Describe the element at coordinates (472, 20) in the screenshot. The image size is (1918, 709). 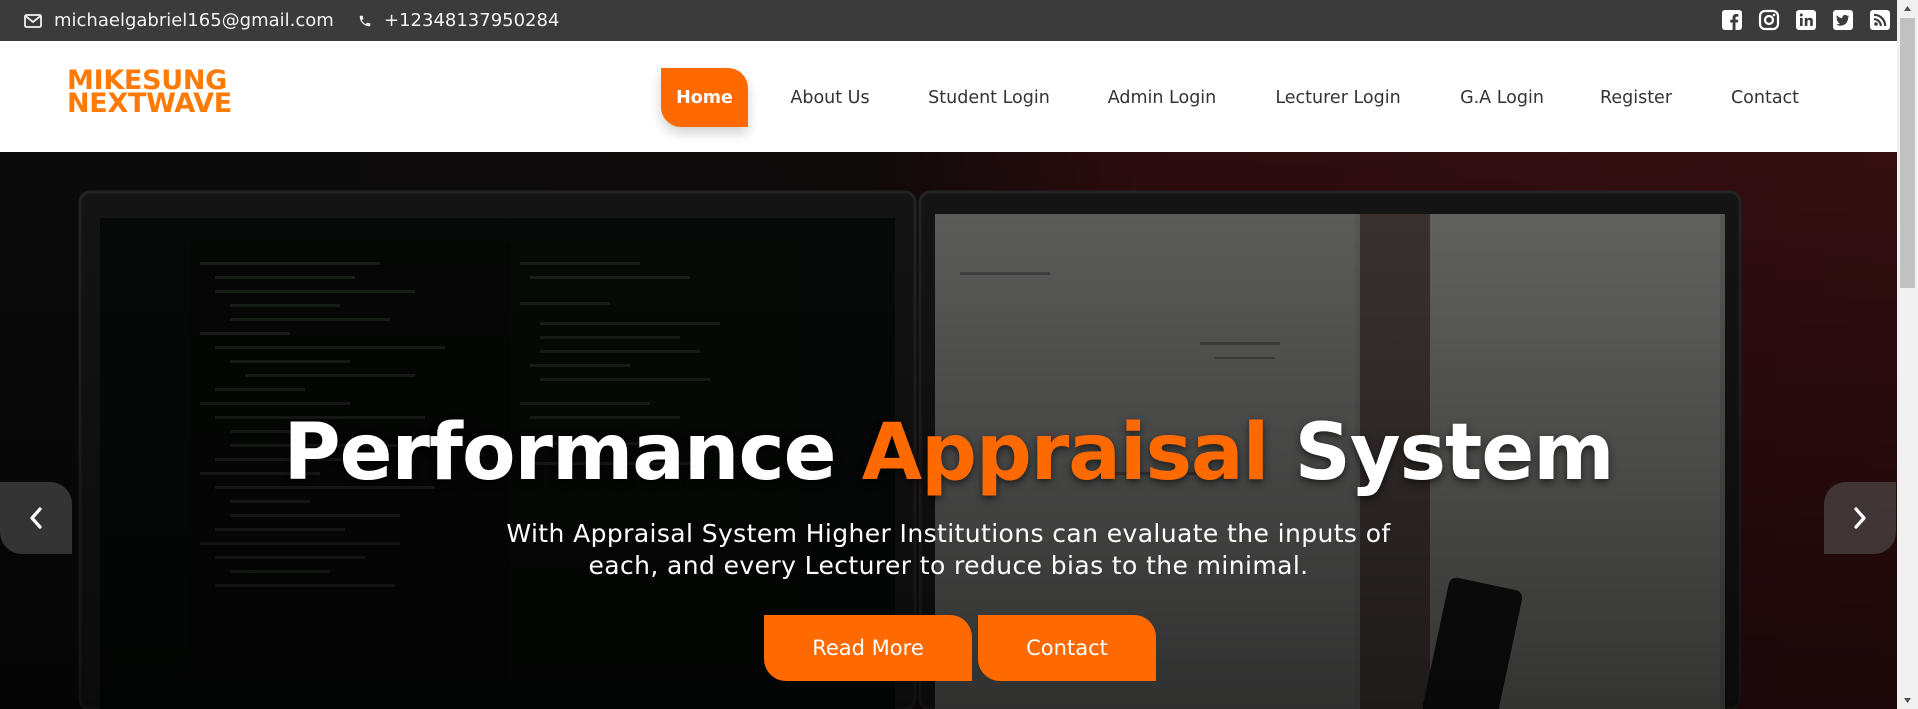
I see `phone-text: +12348137950284` at that location.